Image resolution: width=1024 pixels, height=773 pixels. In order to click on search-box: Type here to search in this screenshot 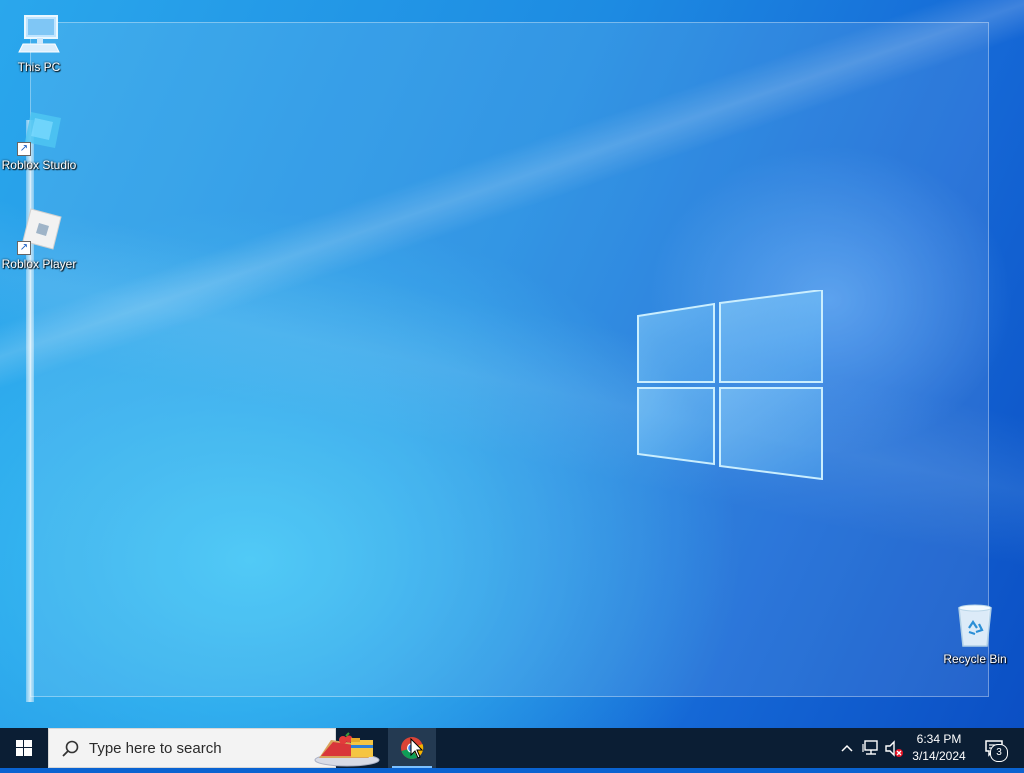, I will do `click(214, 748)`.